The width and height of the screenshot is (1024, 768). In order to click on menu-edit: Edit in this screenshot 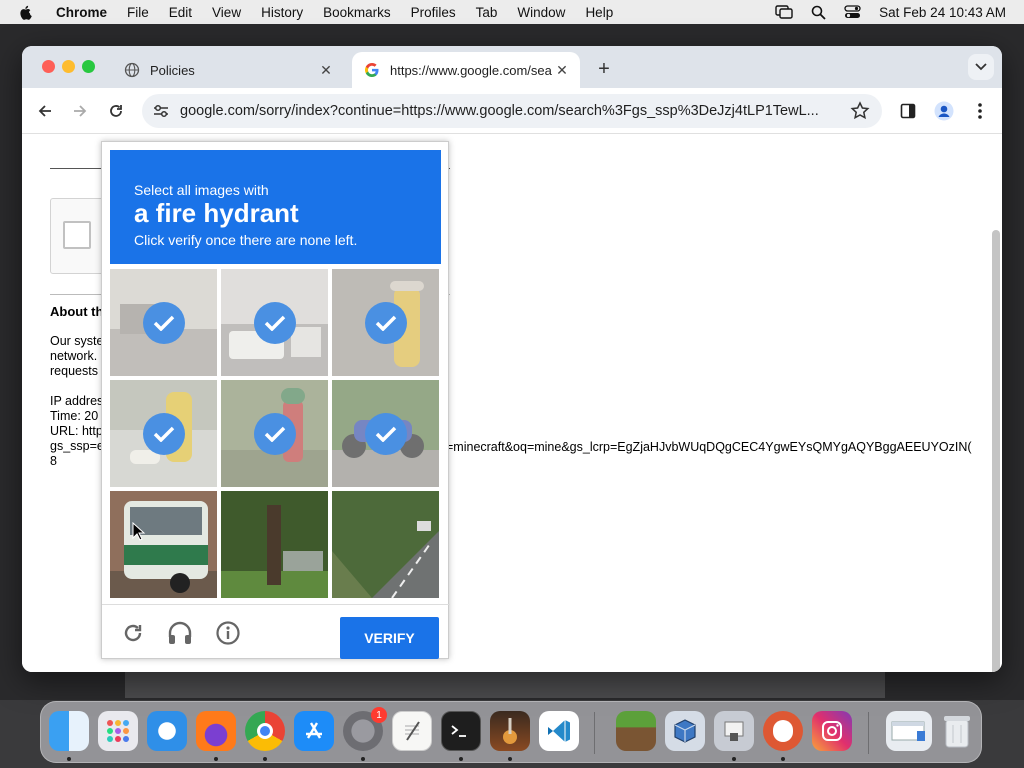, I will do `click(180, 12)`.